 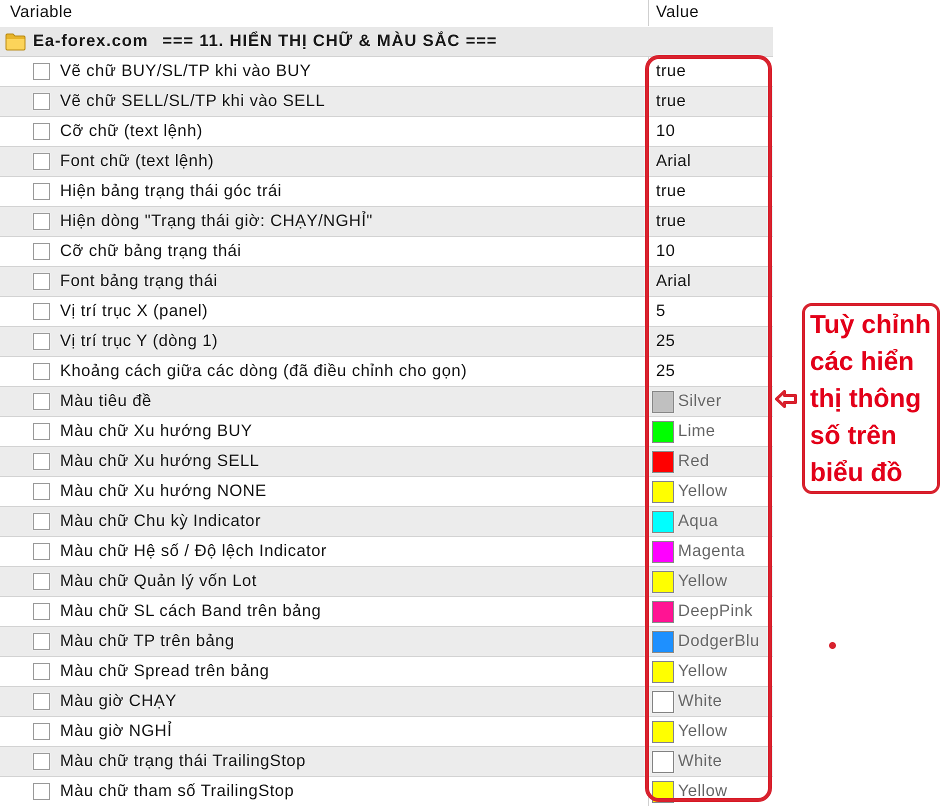 What do you see at coordinates (160, 461) in the screenshot?
I see `variable-name: Màu chữ Xu hướng SELL` at bounding box center [160, 461].